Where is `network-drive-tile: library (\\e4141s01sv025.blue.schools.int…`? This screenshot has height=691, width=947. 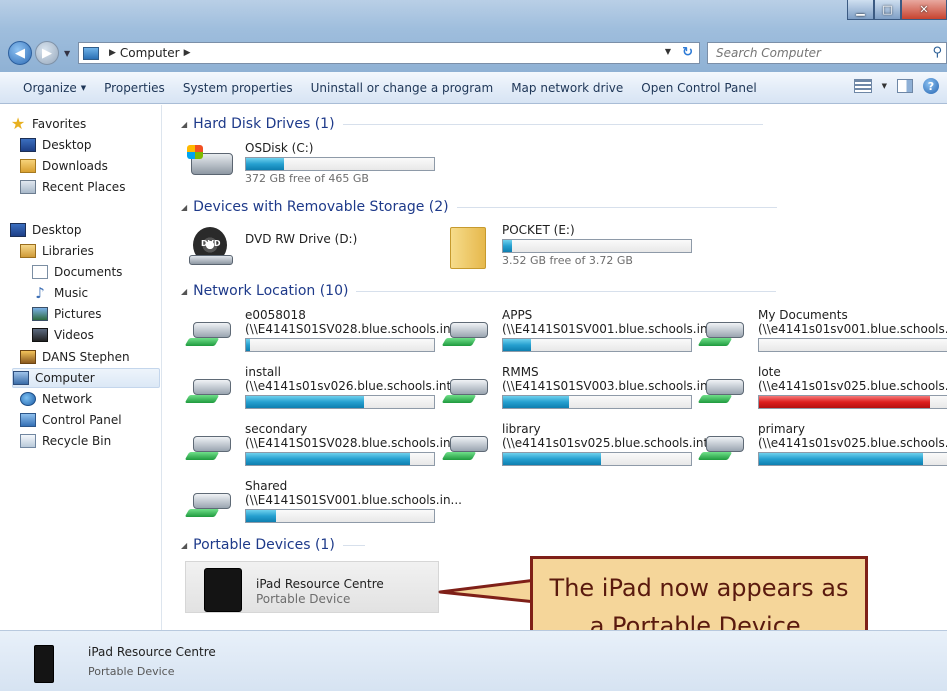
network-drive-tile: library (\\e4141s01sv025.blue.schools.int… is located at coordinates (580, 449).